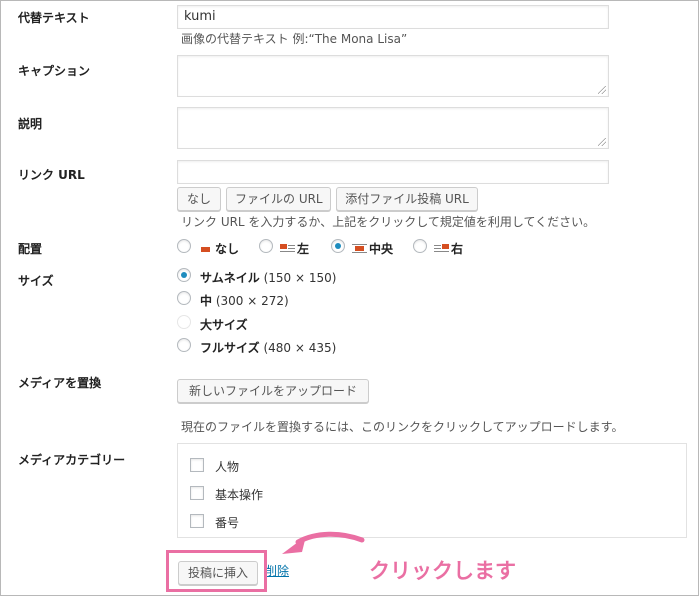 The image size is (699, 596). Describe the element at coordinates (393, 172) in the screenshot. I see `link-url-input` at that location.